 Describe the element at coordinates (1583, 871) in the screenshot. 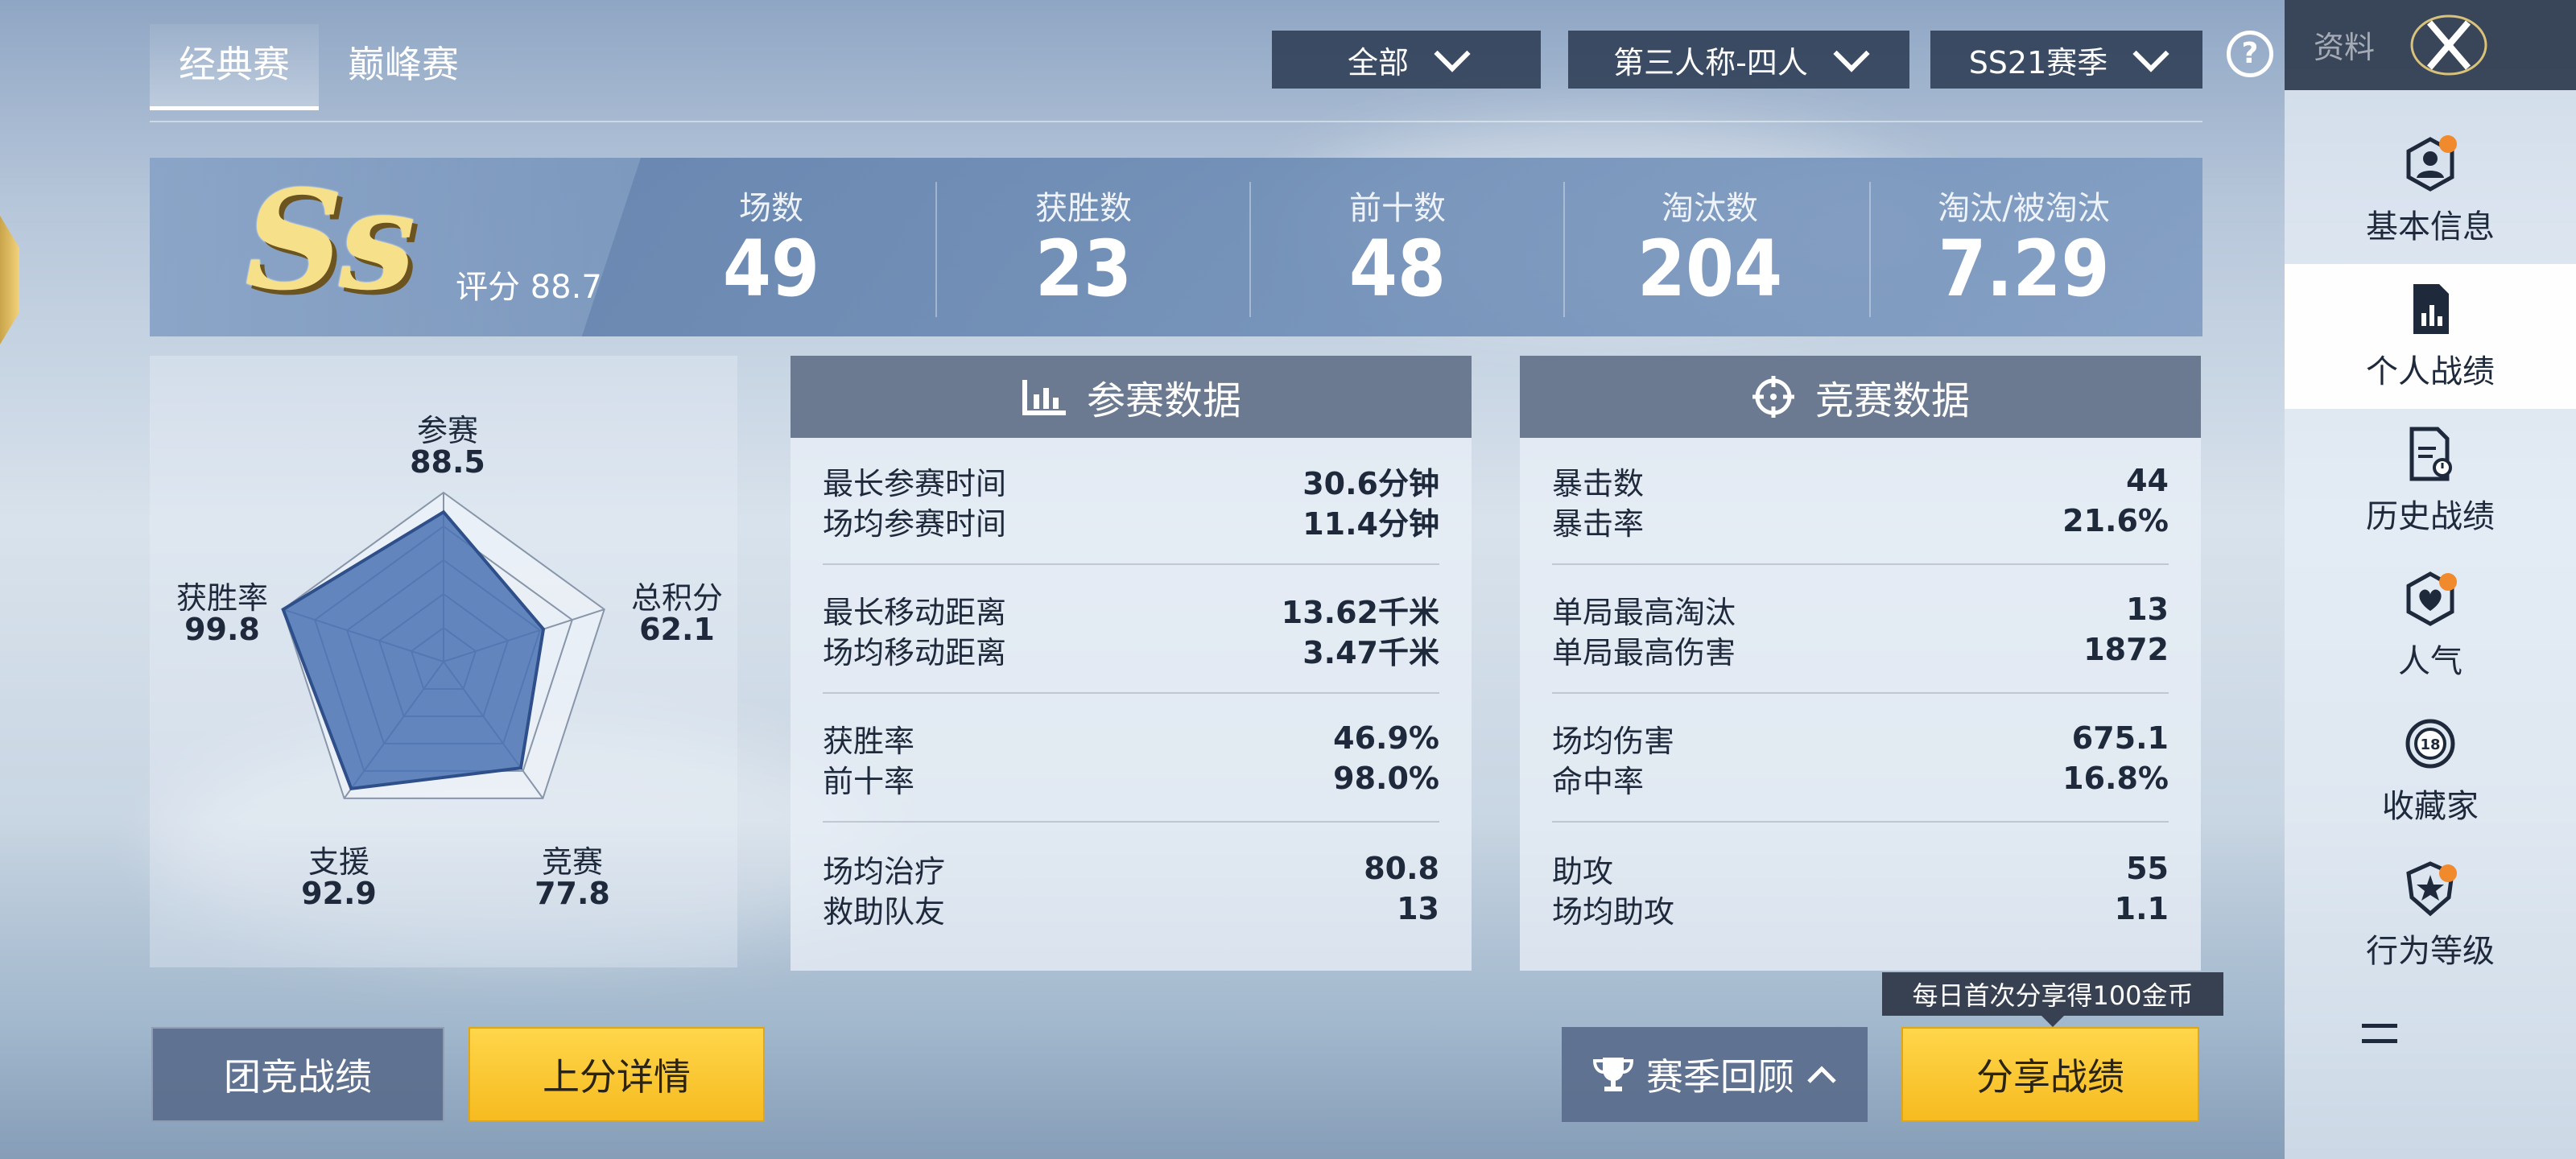

I see `metric-label: 助攻` at that location.